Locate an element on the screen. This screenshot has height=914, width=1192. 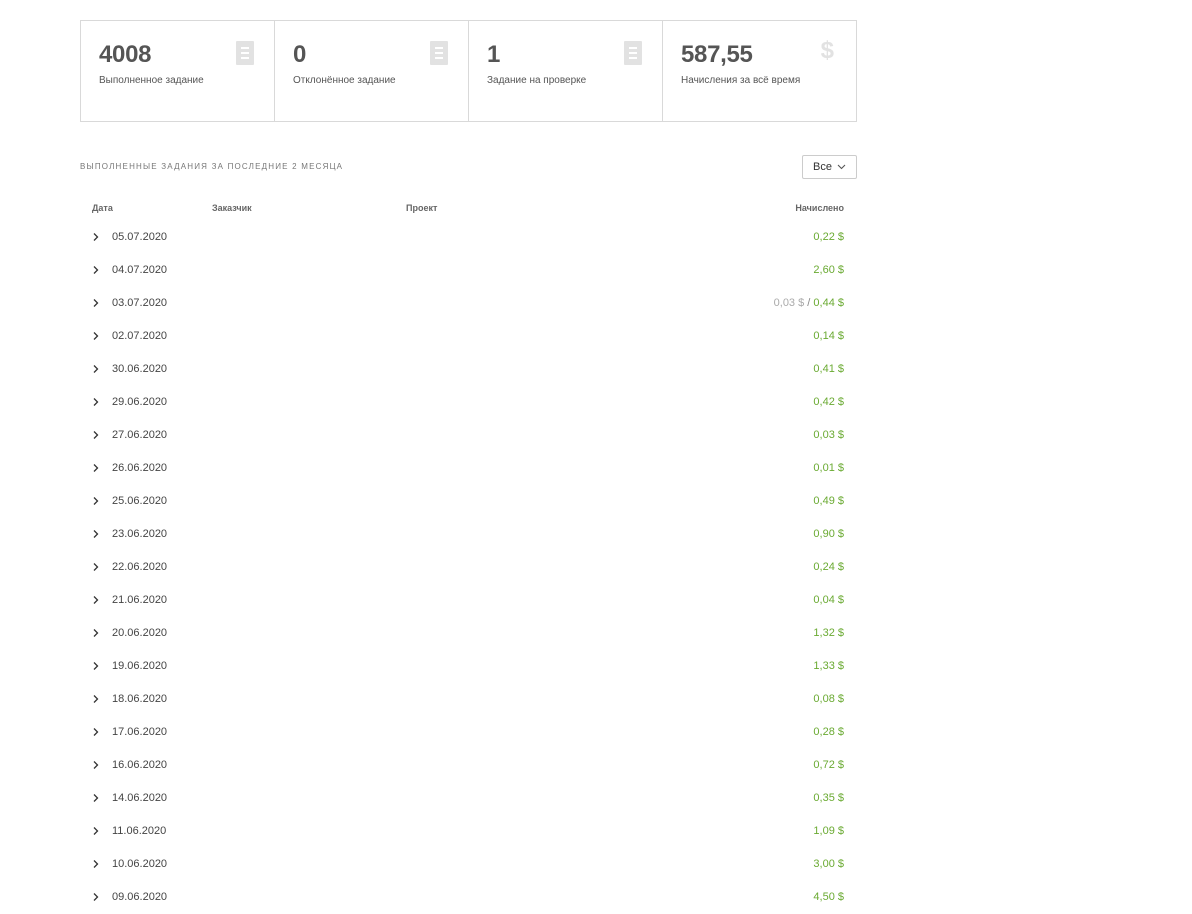
row-date: 22.06.2020 is located at coordinates (140, 567).